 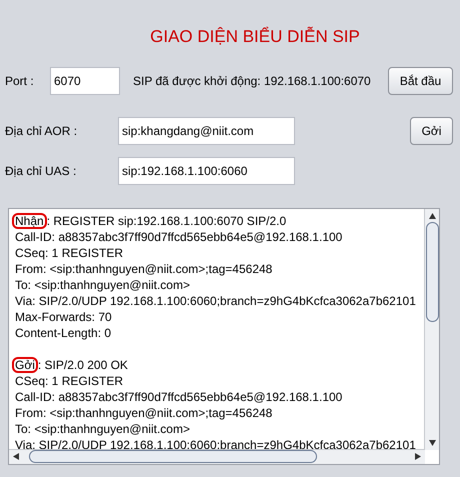 What do you see at coordinates (166, 220) in the screenshot?
I see `log-line: : REGISTER sip:192.168.1.100:6070 SIP/2.0` at bounding box center [166, 220].